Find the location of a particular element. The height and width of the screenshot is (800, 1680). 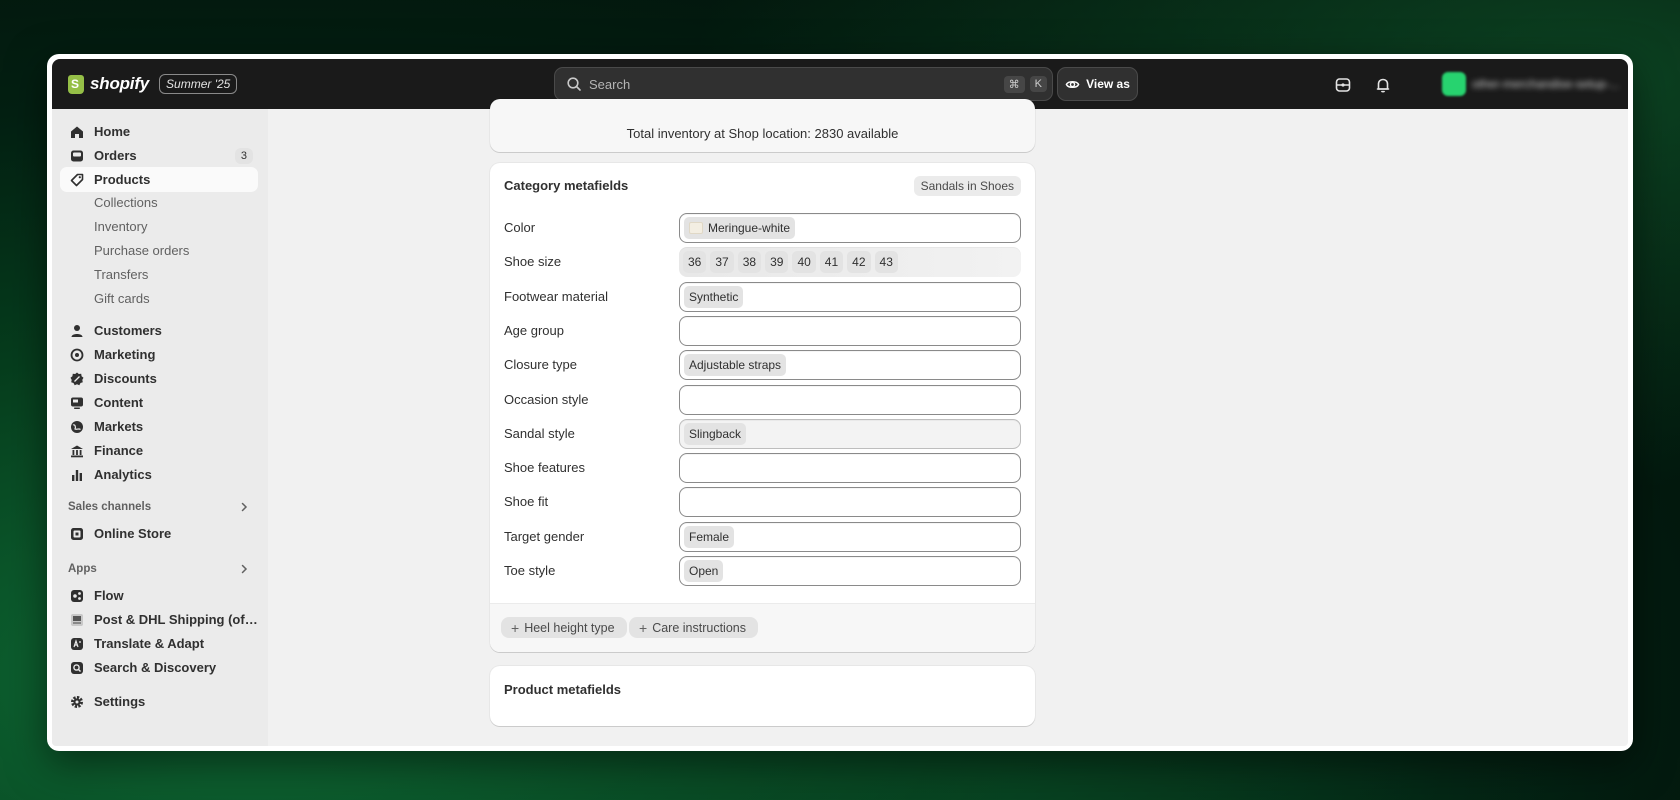

metafield-row-closure-type: Closure type Adjustable straps is located at coordinates (762, 365).